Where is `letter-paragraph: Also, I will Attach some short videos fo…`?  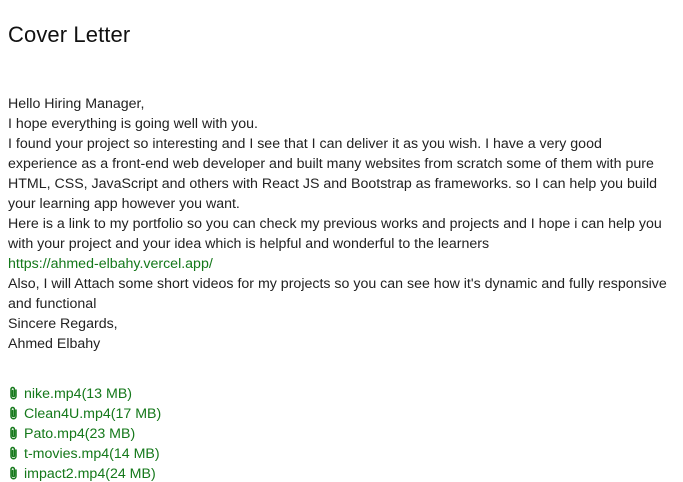
letter-paragraph: Also, I will Attach some short videos fo… is located at coordinates (337, 294).